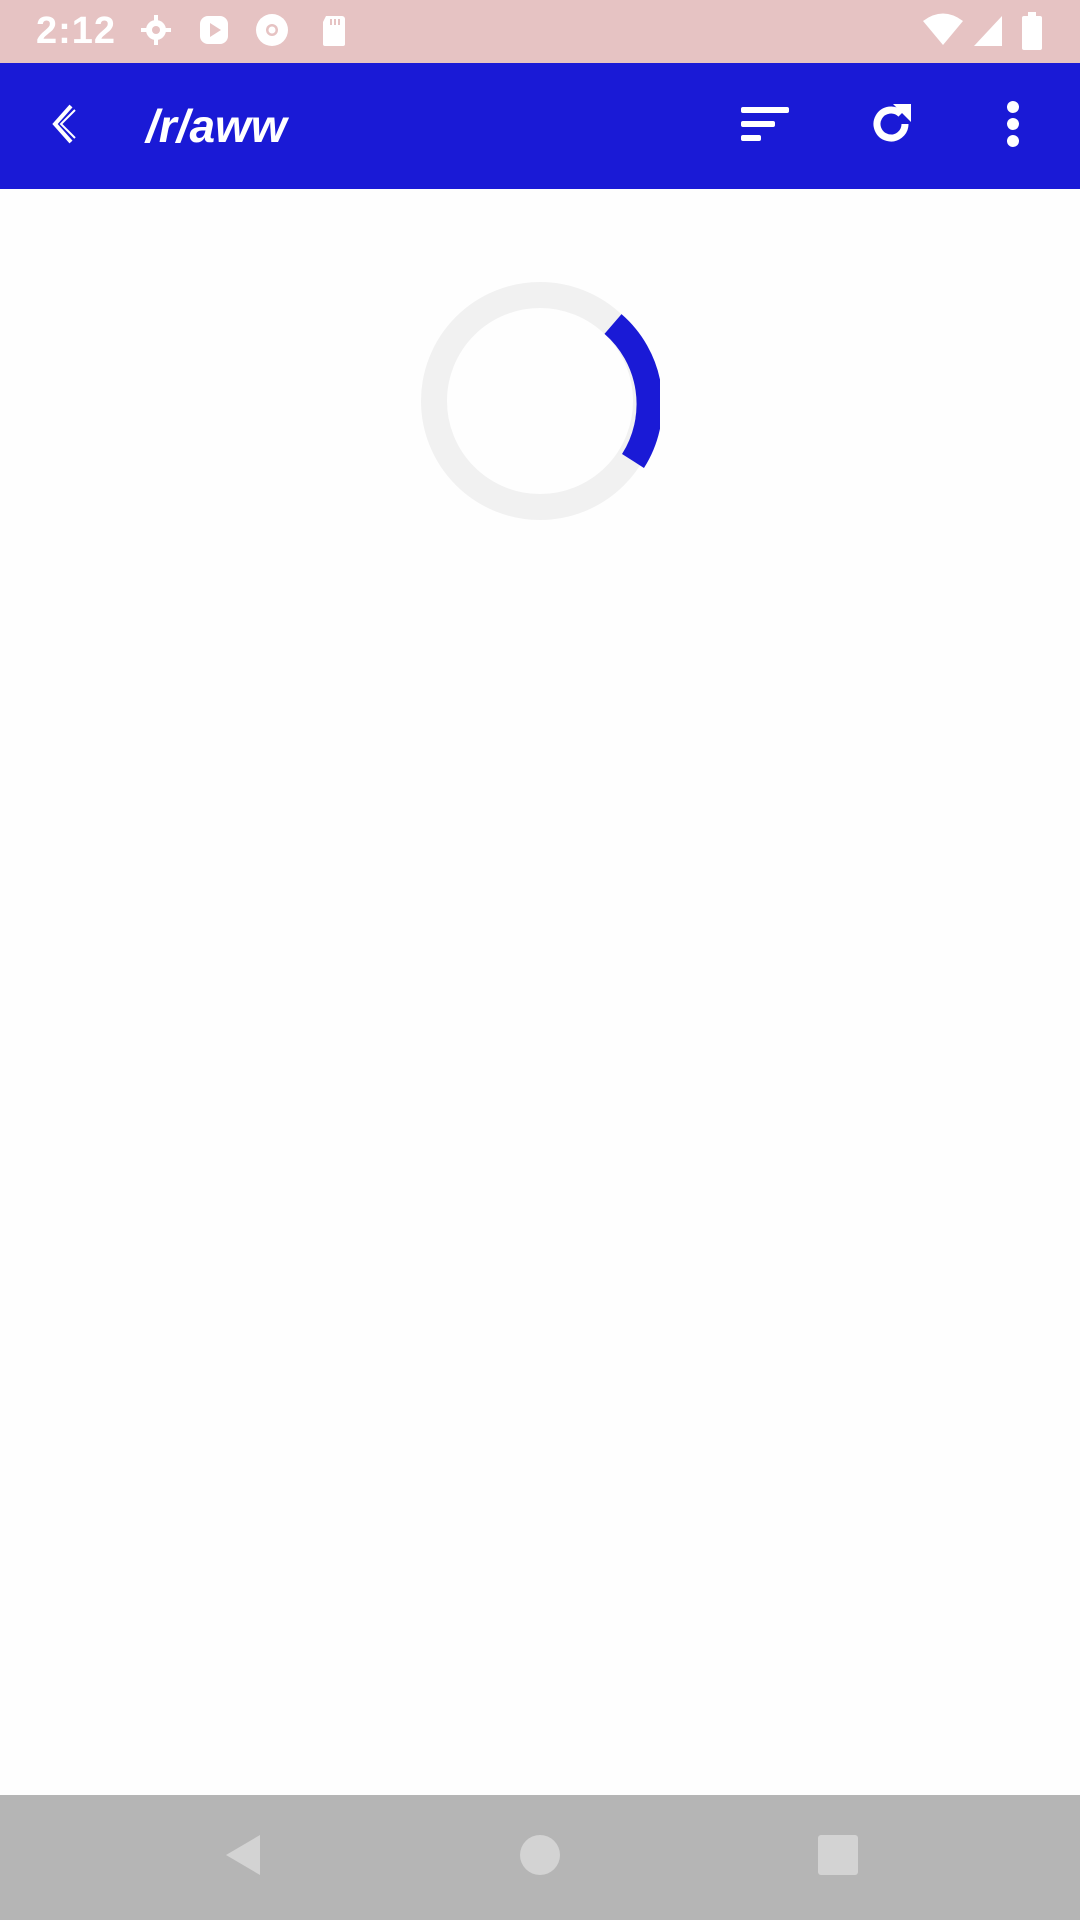 Image resolution: width=1080 pixels, height=1920 pixels. Describe the element at coordinates (334, 30) in the screenshot. I see `sd-card-icon` at that location.